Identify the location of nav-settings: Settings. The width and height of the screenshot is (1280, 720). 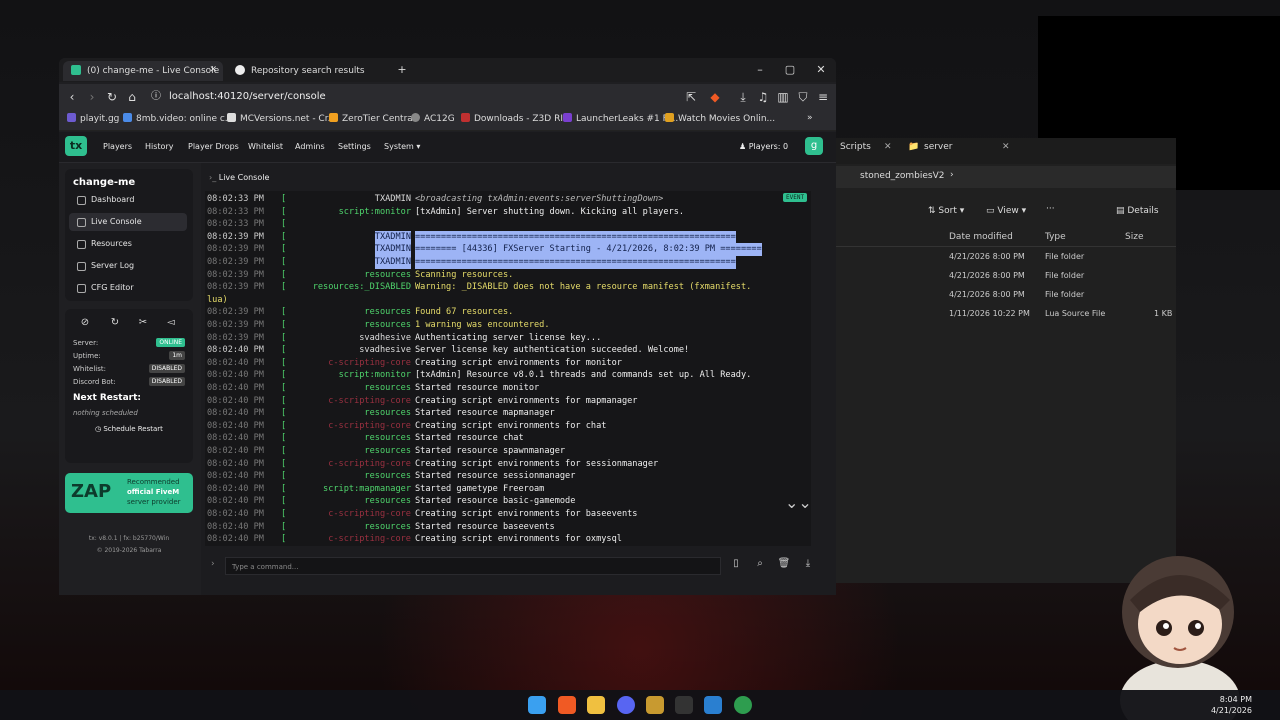
(354, 146).